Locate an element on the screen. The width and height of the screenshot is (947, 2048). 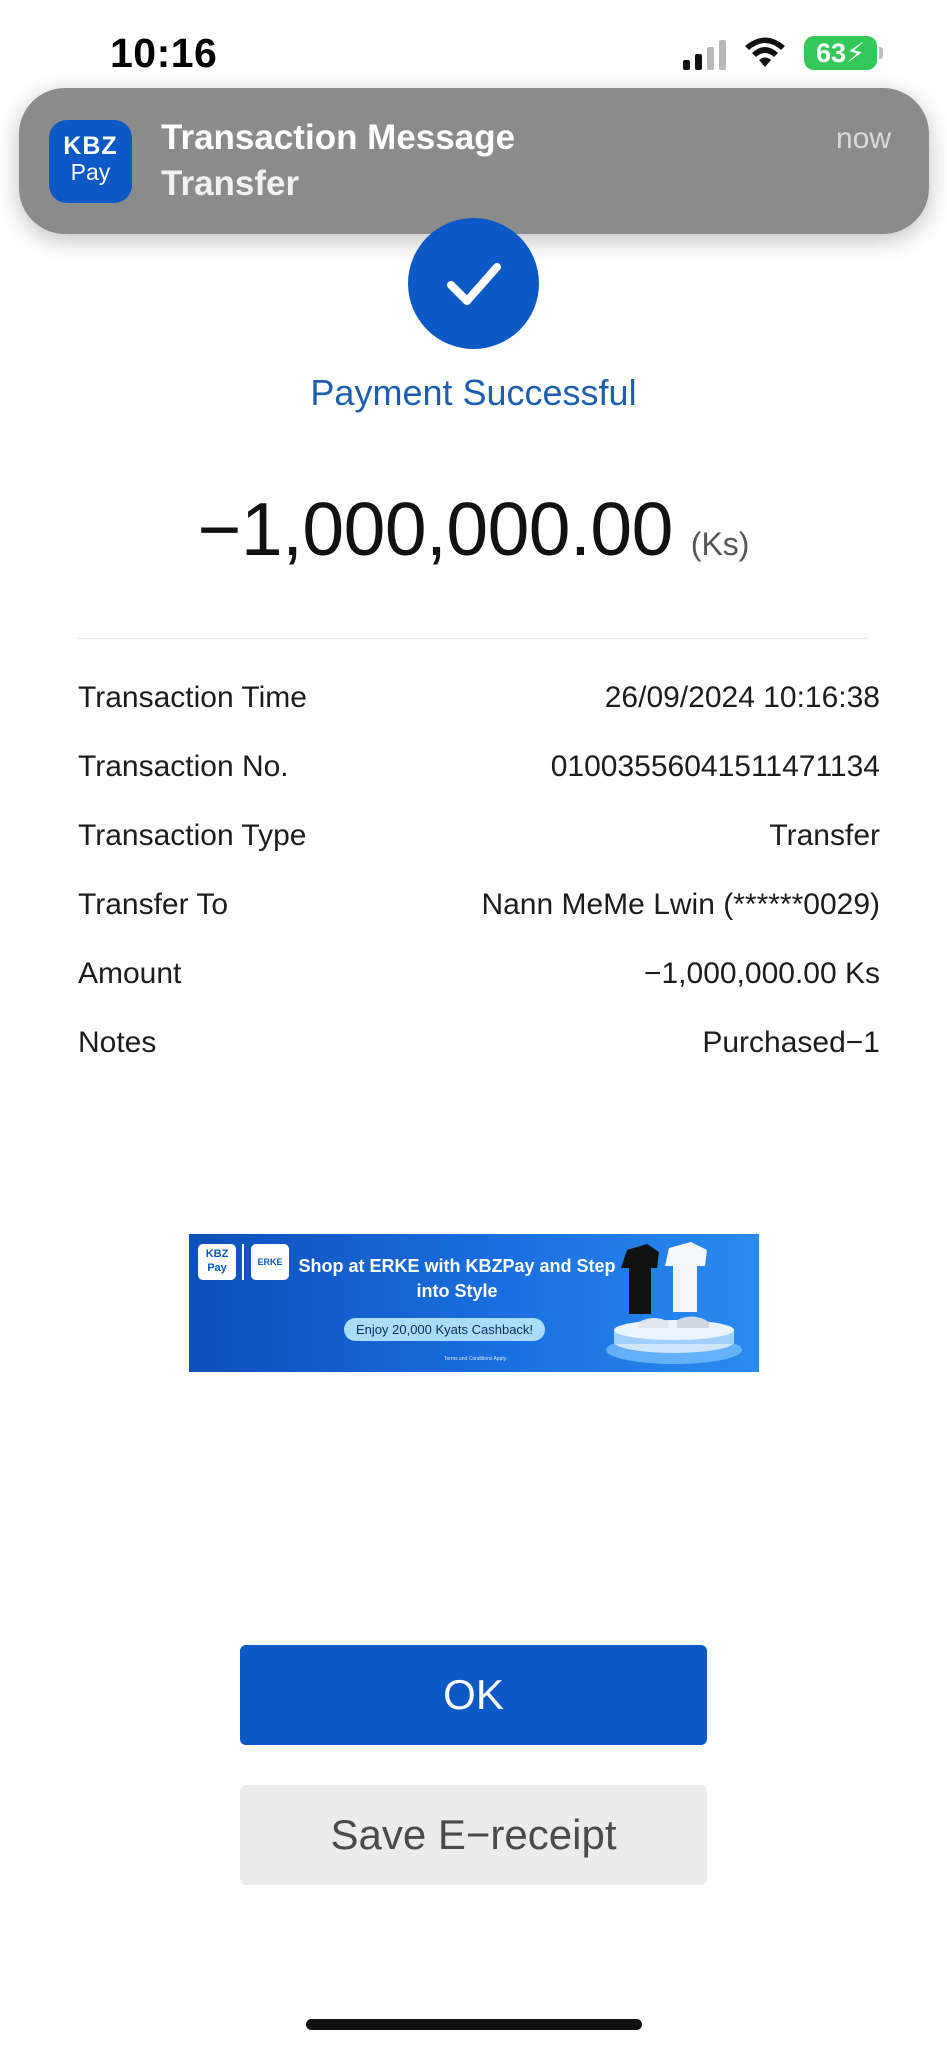
detail-value: −1,000,000.00 Ks is located at coordinates (761, 973).